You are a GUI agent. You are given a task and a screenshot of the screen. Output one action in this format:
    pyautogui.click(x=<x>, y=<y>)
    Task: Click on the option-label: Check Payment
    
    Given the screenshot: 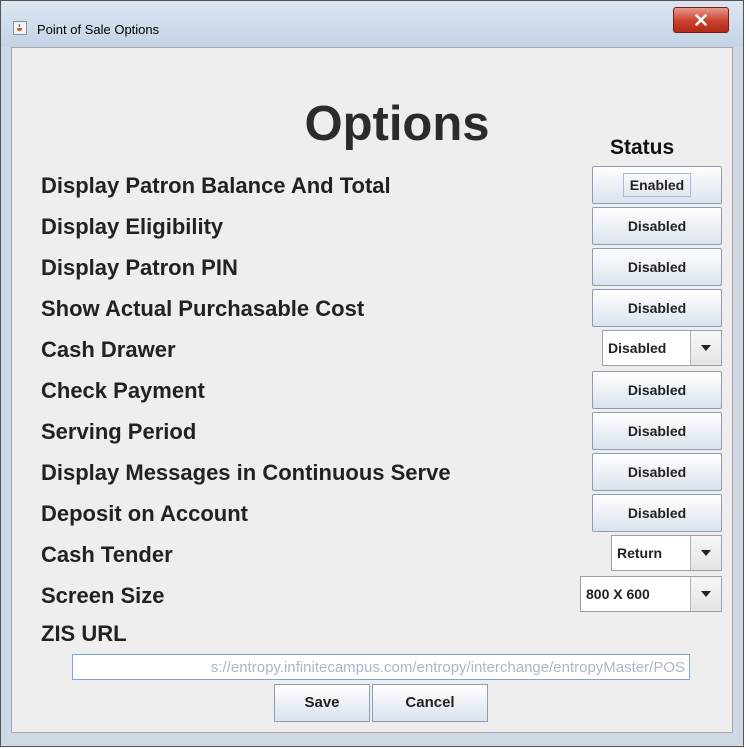 What is the action you would take?
    pyautogui.click(x=123, y=390)
    